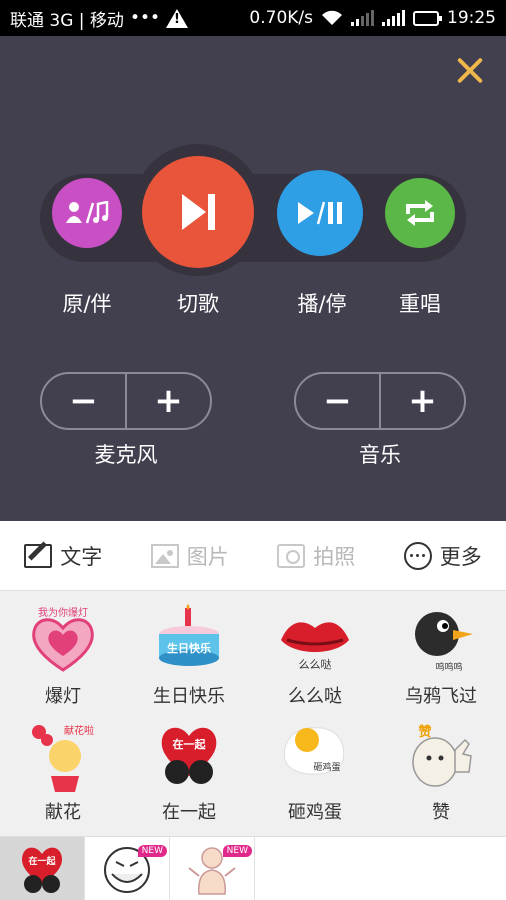 This screenshot has height=900, width=506. Describe the element at coordinates (63, 639) in the screenshot. I see `heart-light-sticker-icon: 我为你爆灯` at that location.